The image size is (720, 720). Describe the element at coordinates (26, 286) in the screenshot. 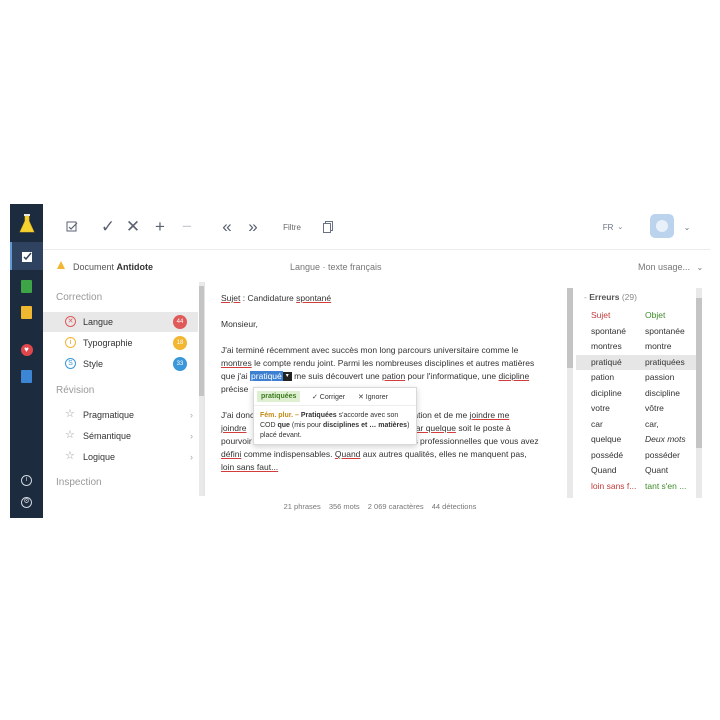

I see `dictionary-icon` at that location.